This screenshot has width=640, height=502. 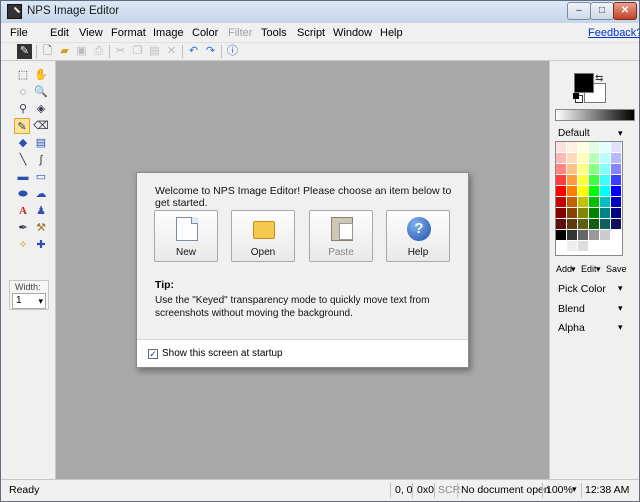 What do you see at coordinates (559, 490) in the screenshot?
I see `zoom-select: 100%` at bounding box center [559, 490].